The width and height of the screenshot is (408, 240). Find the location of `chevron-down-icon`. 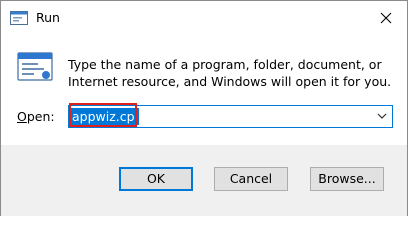

chevron-down-icon is located at coordinates (382, 116).